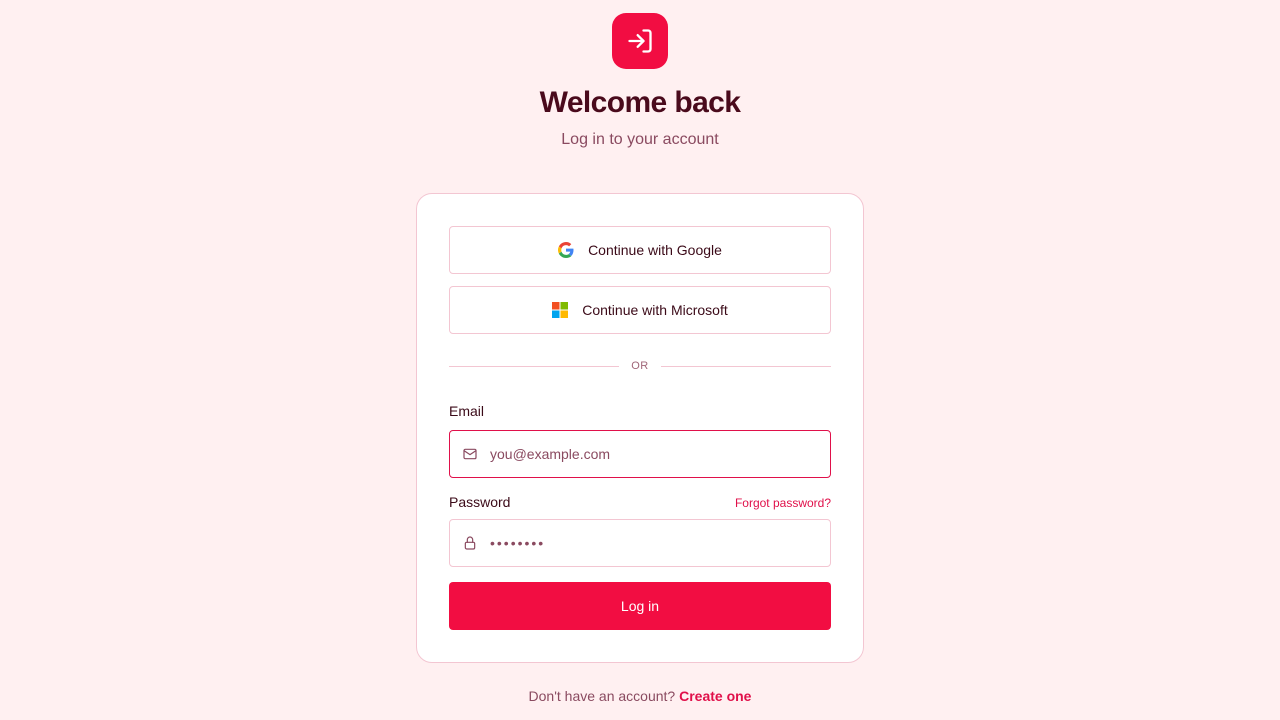  Describe the element at coordinates (660, 454) in the screenshot. I see `email-input` at that location.